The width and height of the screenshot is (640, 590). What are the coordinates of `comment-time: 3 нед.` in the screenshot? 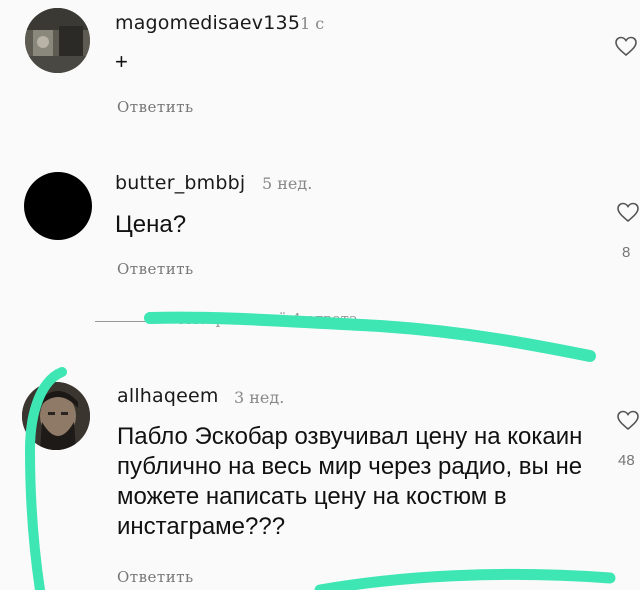 It's located at (259, 397).